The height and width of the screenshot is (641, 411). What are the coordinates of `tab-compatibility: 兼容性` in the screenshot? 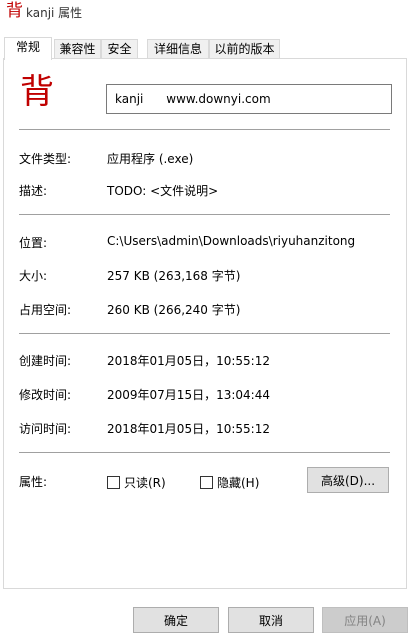 It's located at (77, 49).